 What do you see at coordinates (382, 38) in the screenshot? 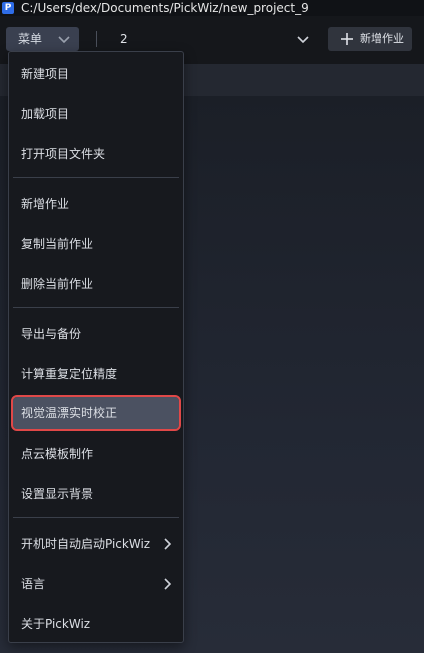
I see `add-job-label: 新增作业` at bounding box center [382, 38].